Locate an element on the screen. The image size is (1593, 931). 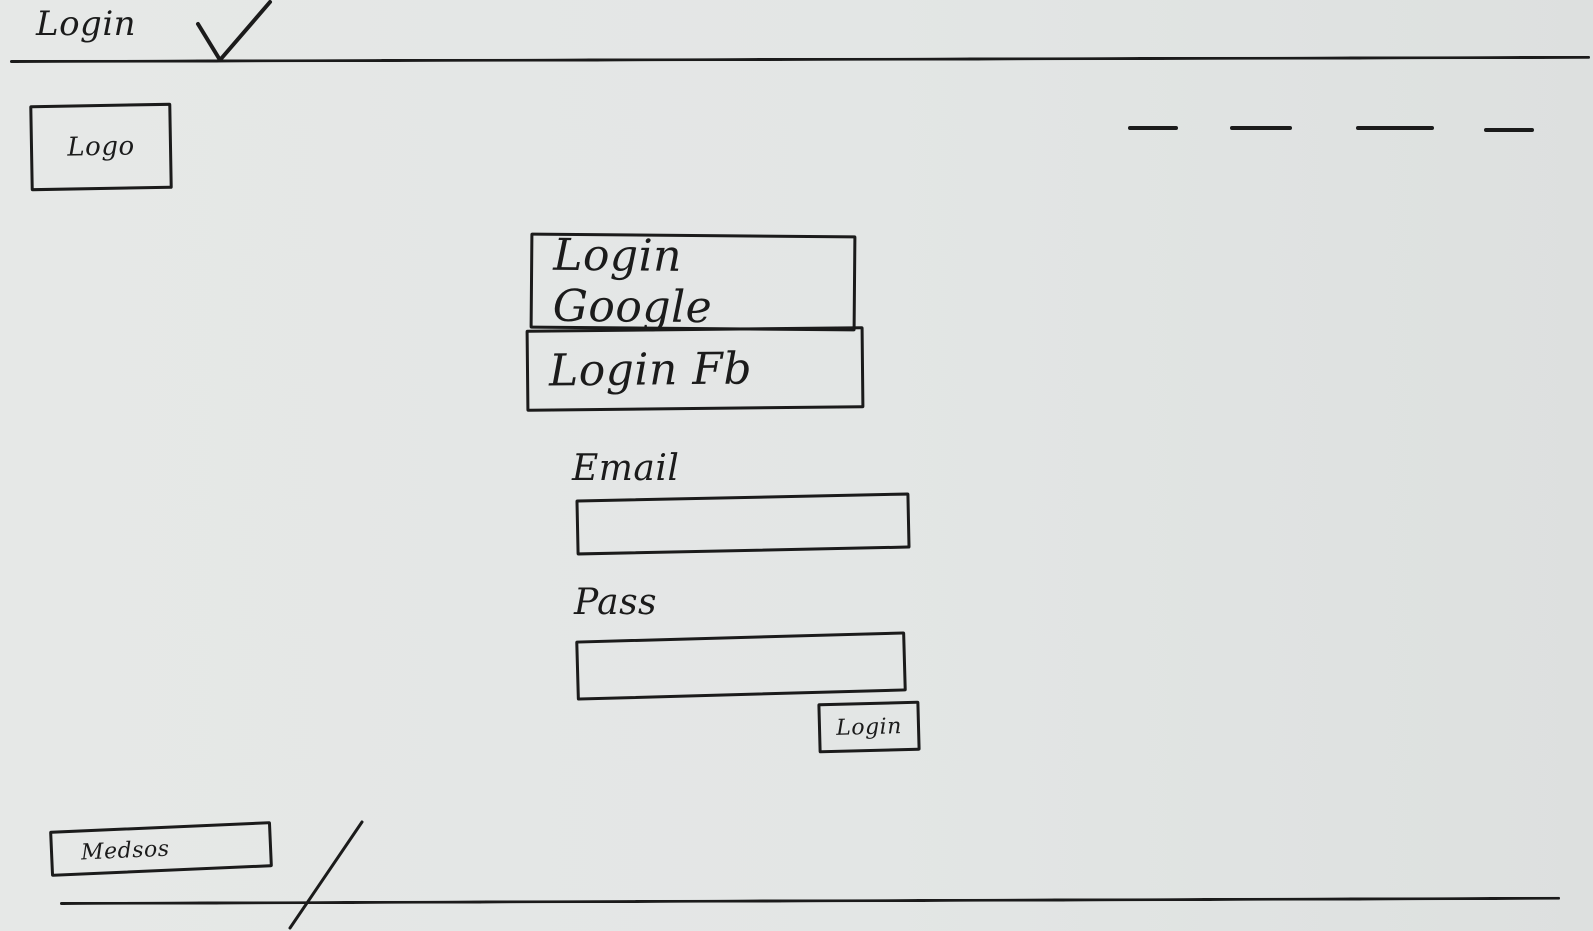
login-submit-label: Login is located at coordinates (869, 727).